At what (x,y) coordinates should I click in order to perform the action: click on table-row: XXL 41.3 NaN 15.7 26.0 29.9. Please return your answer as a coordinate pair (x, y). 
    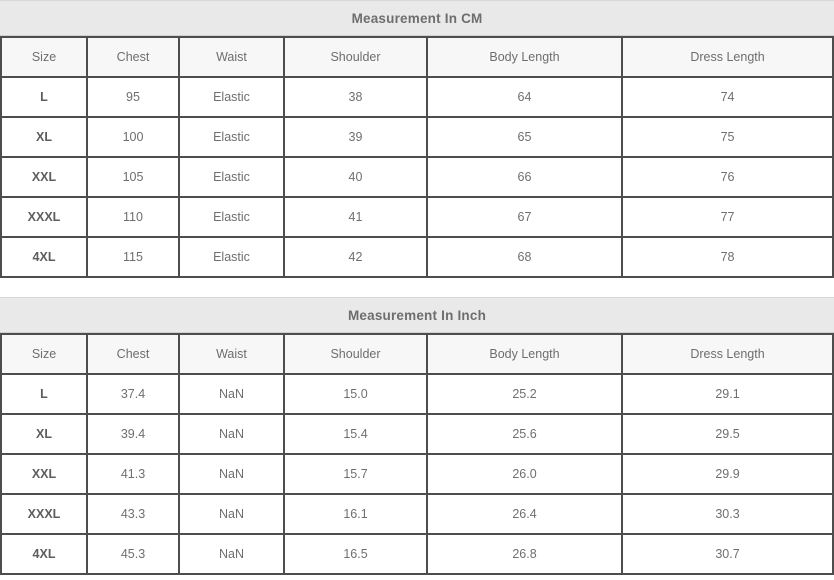
    Looking at the image, I should click on (417, 475).